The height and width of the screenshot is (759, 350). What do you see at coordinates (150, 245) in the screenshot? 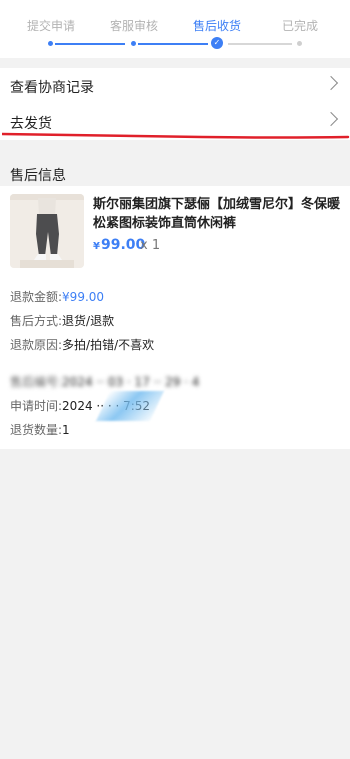
I see `product-quantity: x 1` at bounding box center [150, 245].